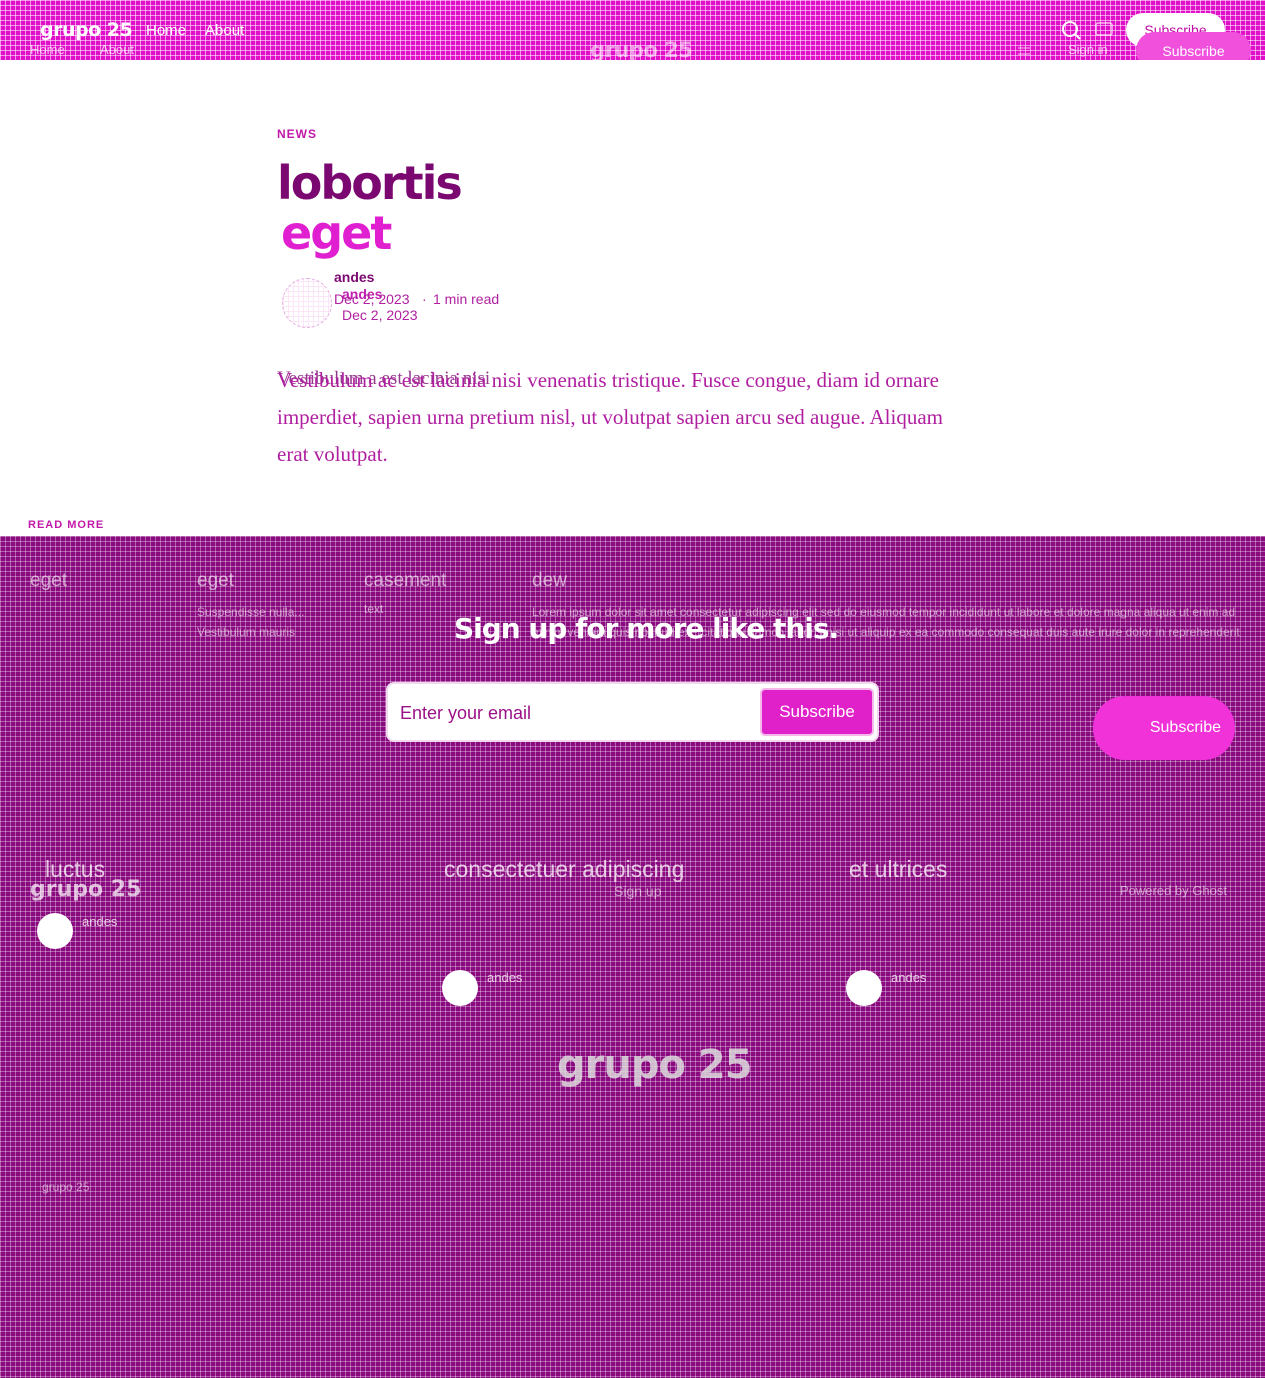 This screenshot has width=1265, height=1378. Describe the element at coordinates (354, 277) in the screenshot. I see `author-name: andes` at that location.